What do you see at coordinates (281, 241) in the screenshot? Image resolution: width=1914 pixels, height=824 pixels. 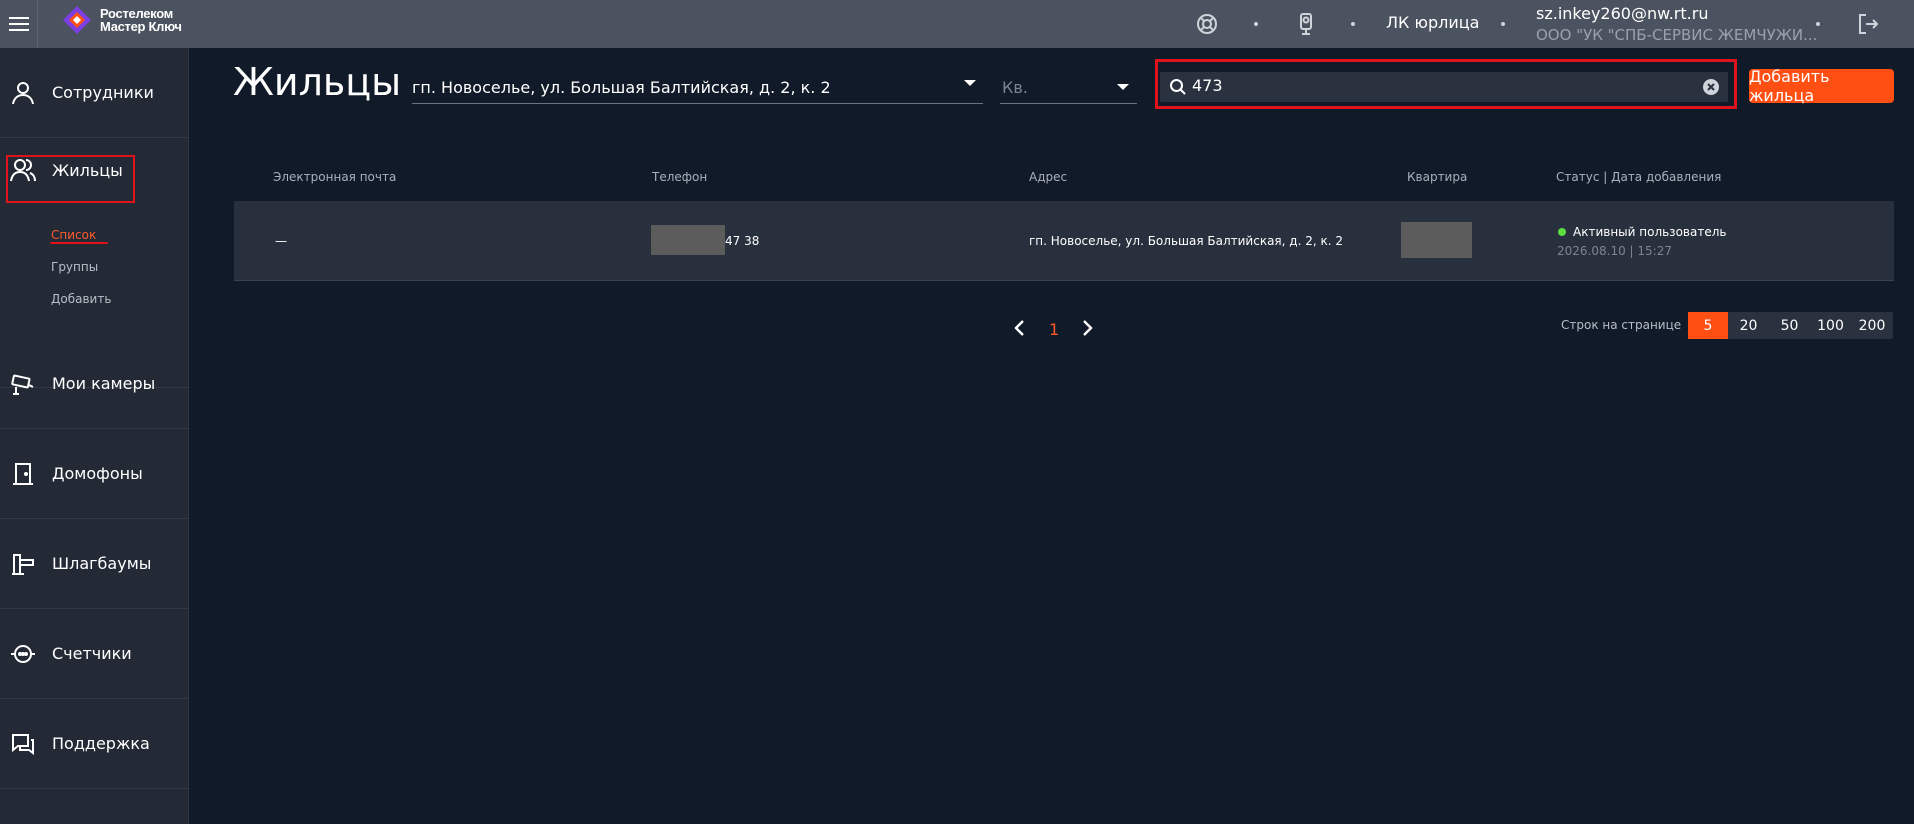 I see `cell-email: —` at bounding box center [281, 241].